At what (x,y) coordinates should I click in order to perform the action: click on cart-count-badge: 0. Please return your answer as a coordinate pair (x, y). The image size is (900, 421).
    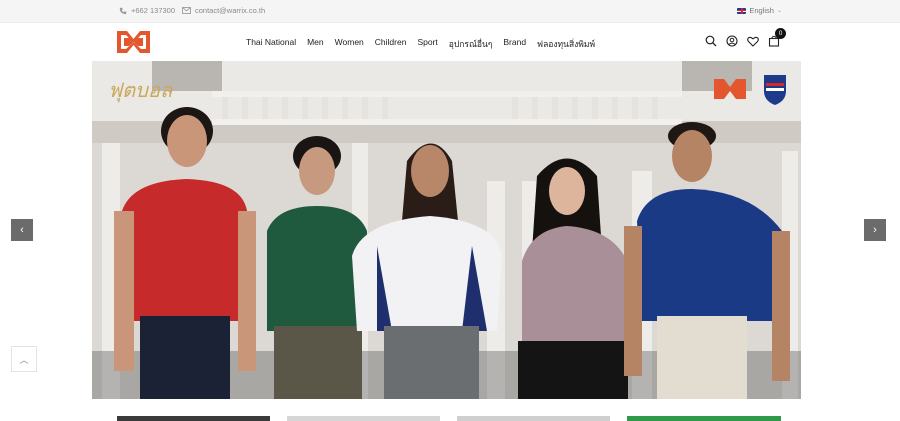
    Looking at the image, I should click on (780, 33).